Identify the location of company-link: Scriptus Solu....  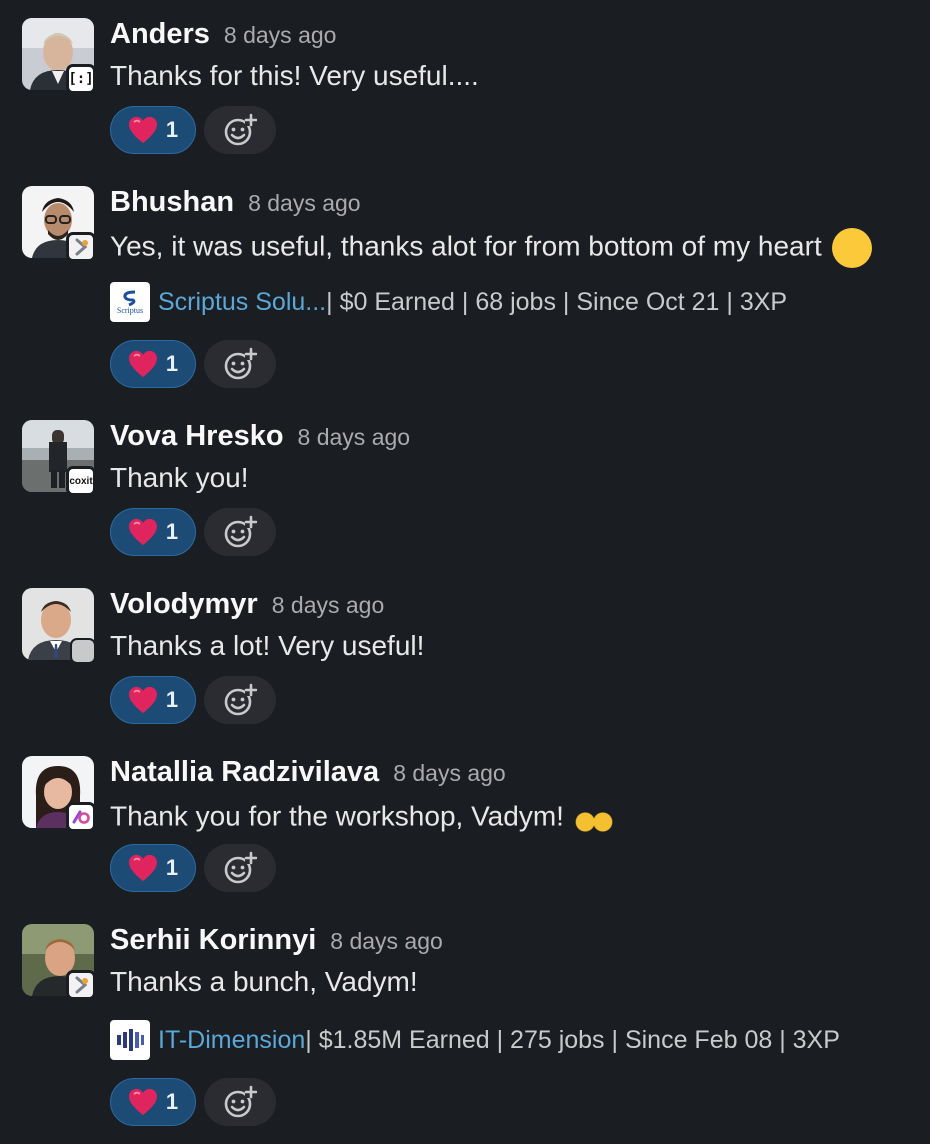
(242, 302).